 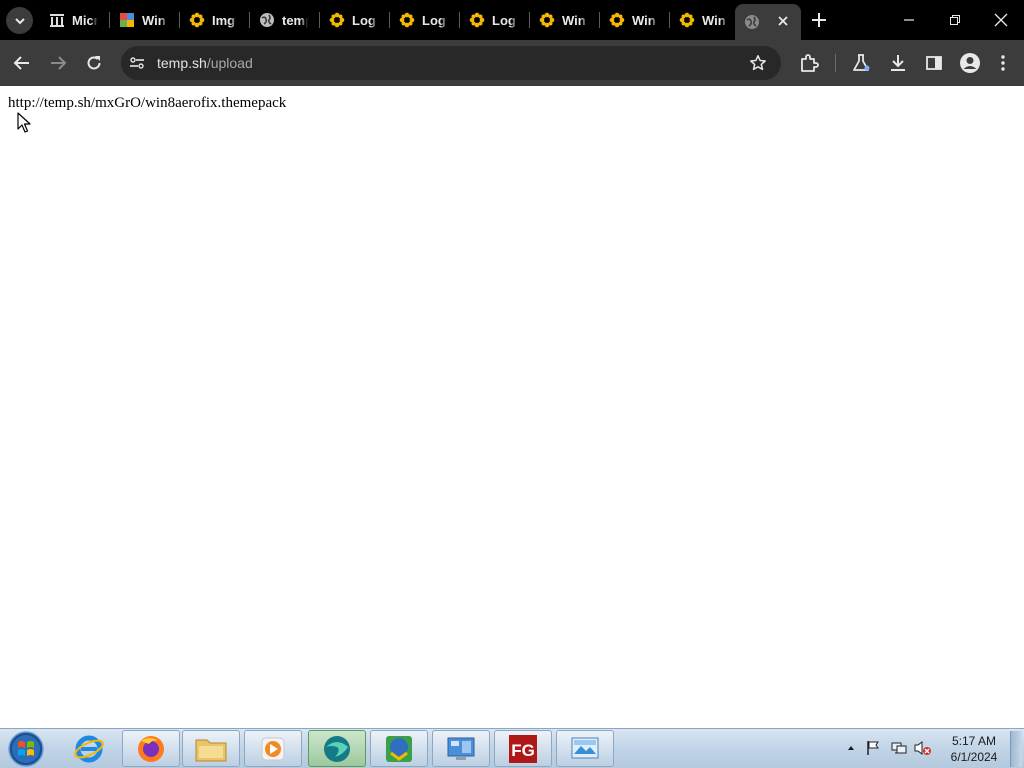 I want to click on url-text: temp.sh/upload, so click(x=205, y=63).